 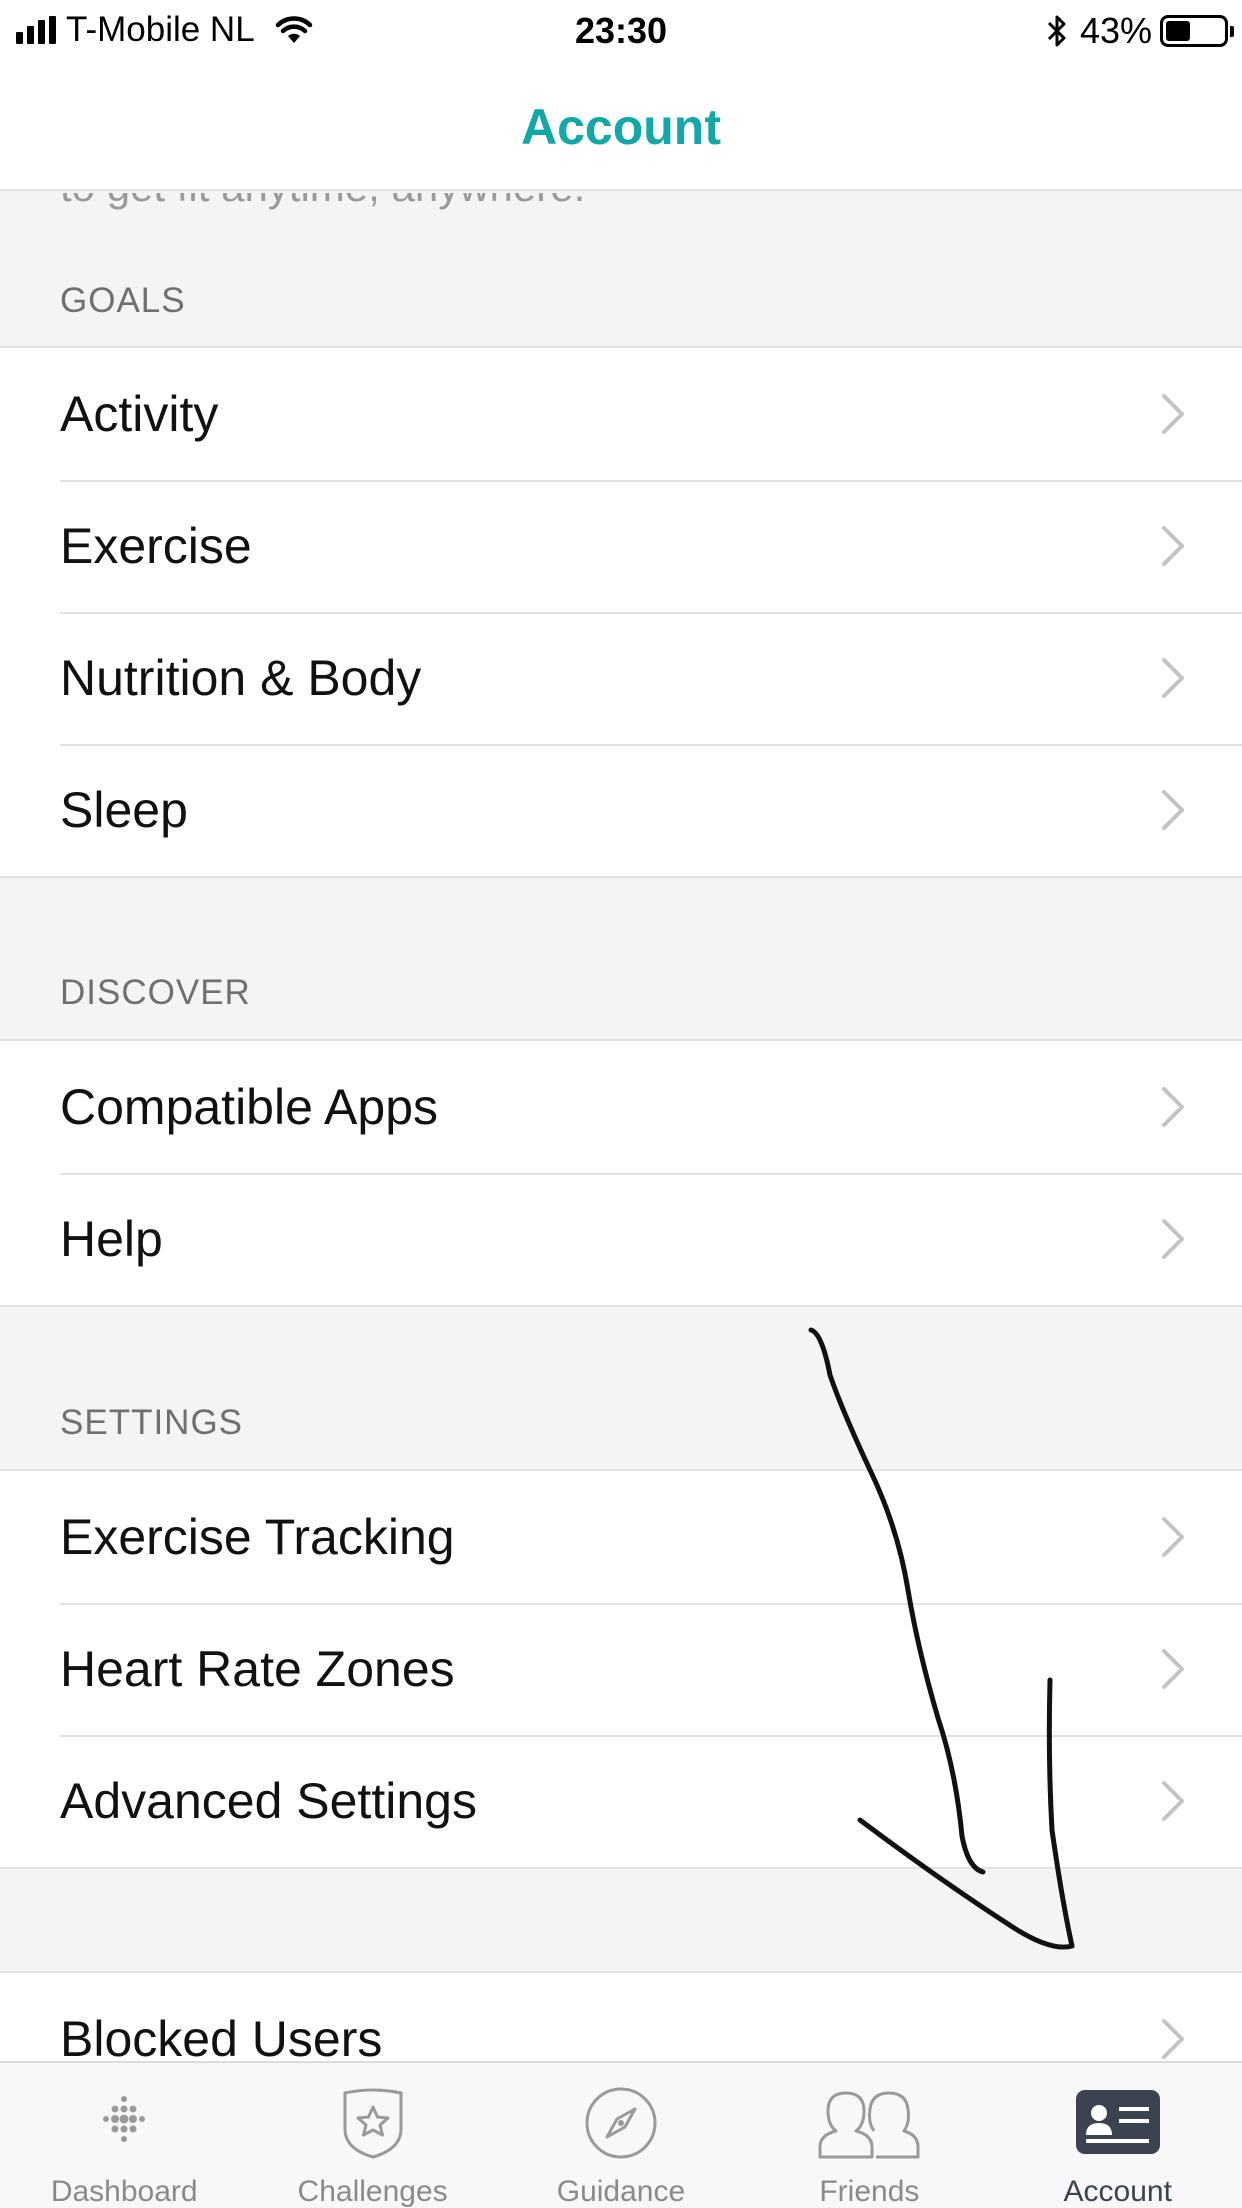 What do you see at coordinates (621, 678) in the screenshot?
I see `list-item-nutrition-body: Nutrition & Body` at bounding box center [621, 678].